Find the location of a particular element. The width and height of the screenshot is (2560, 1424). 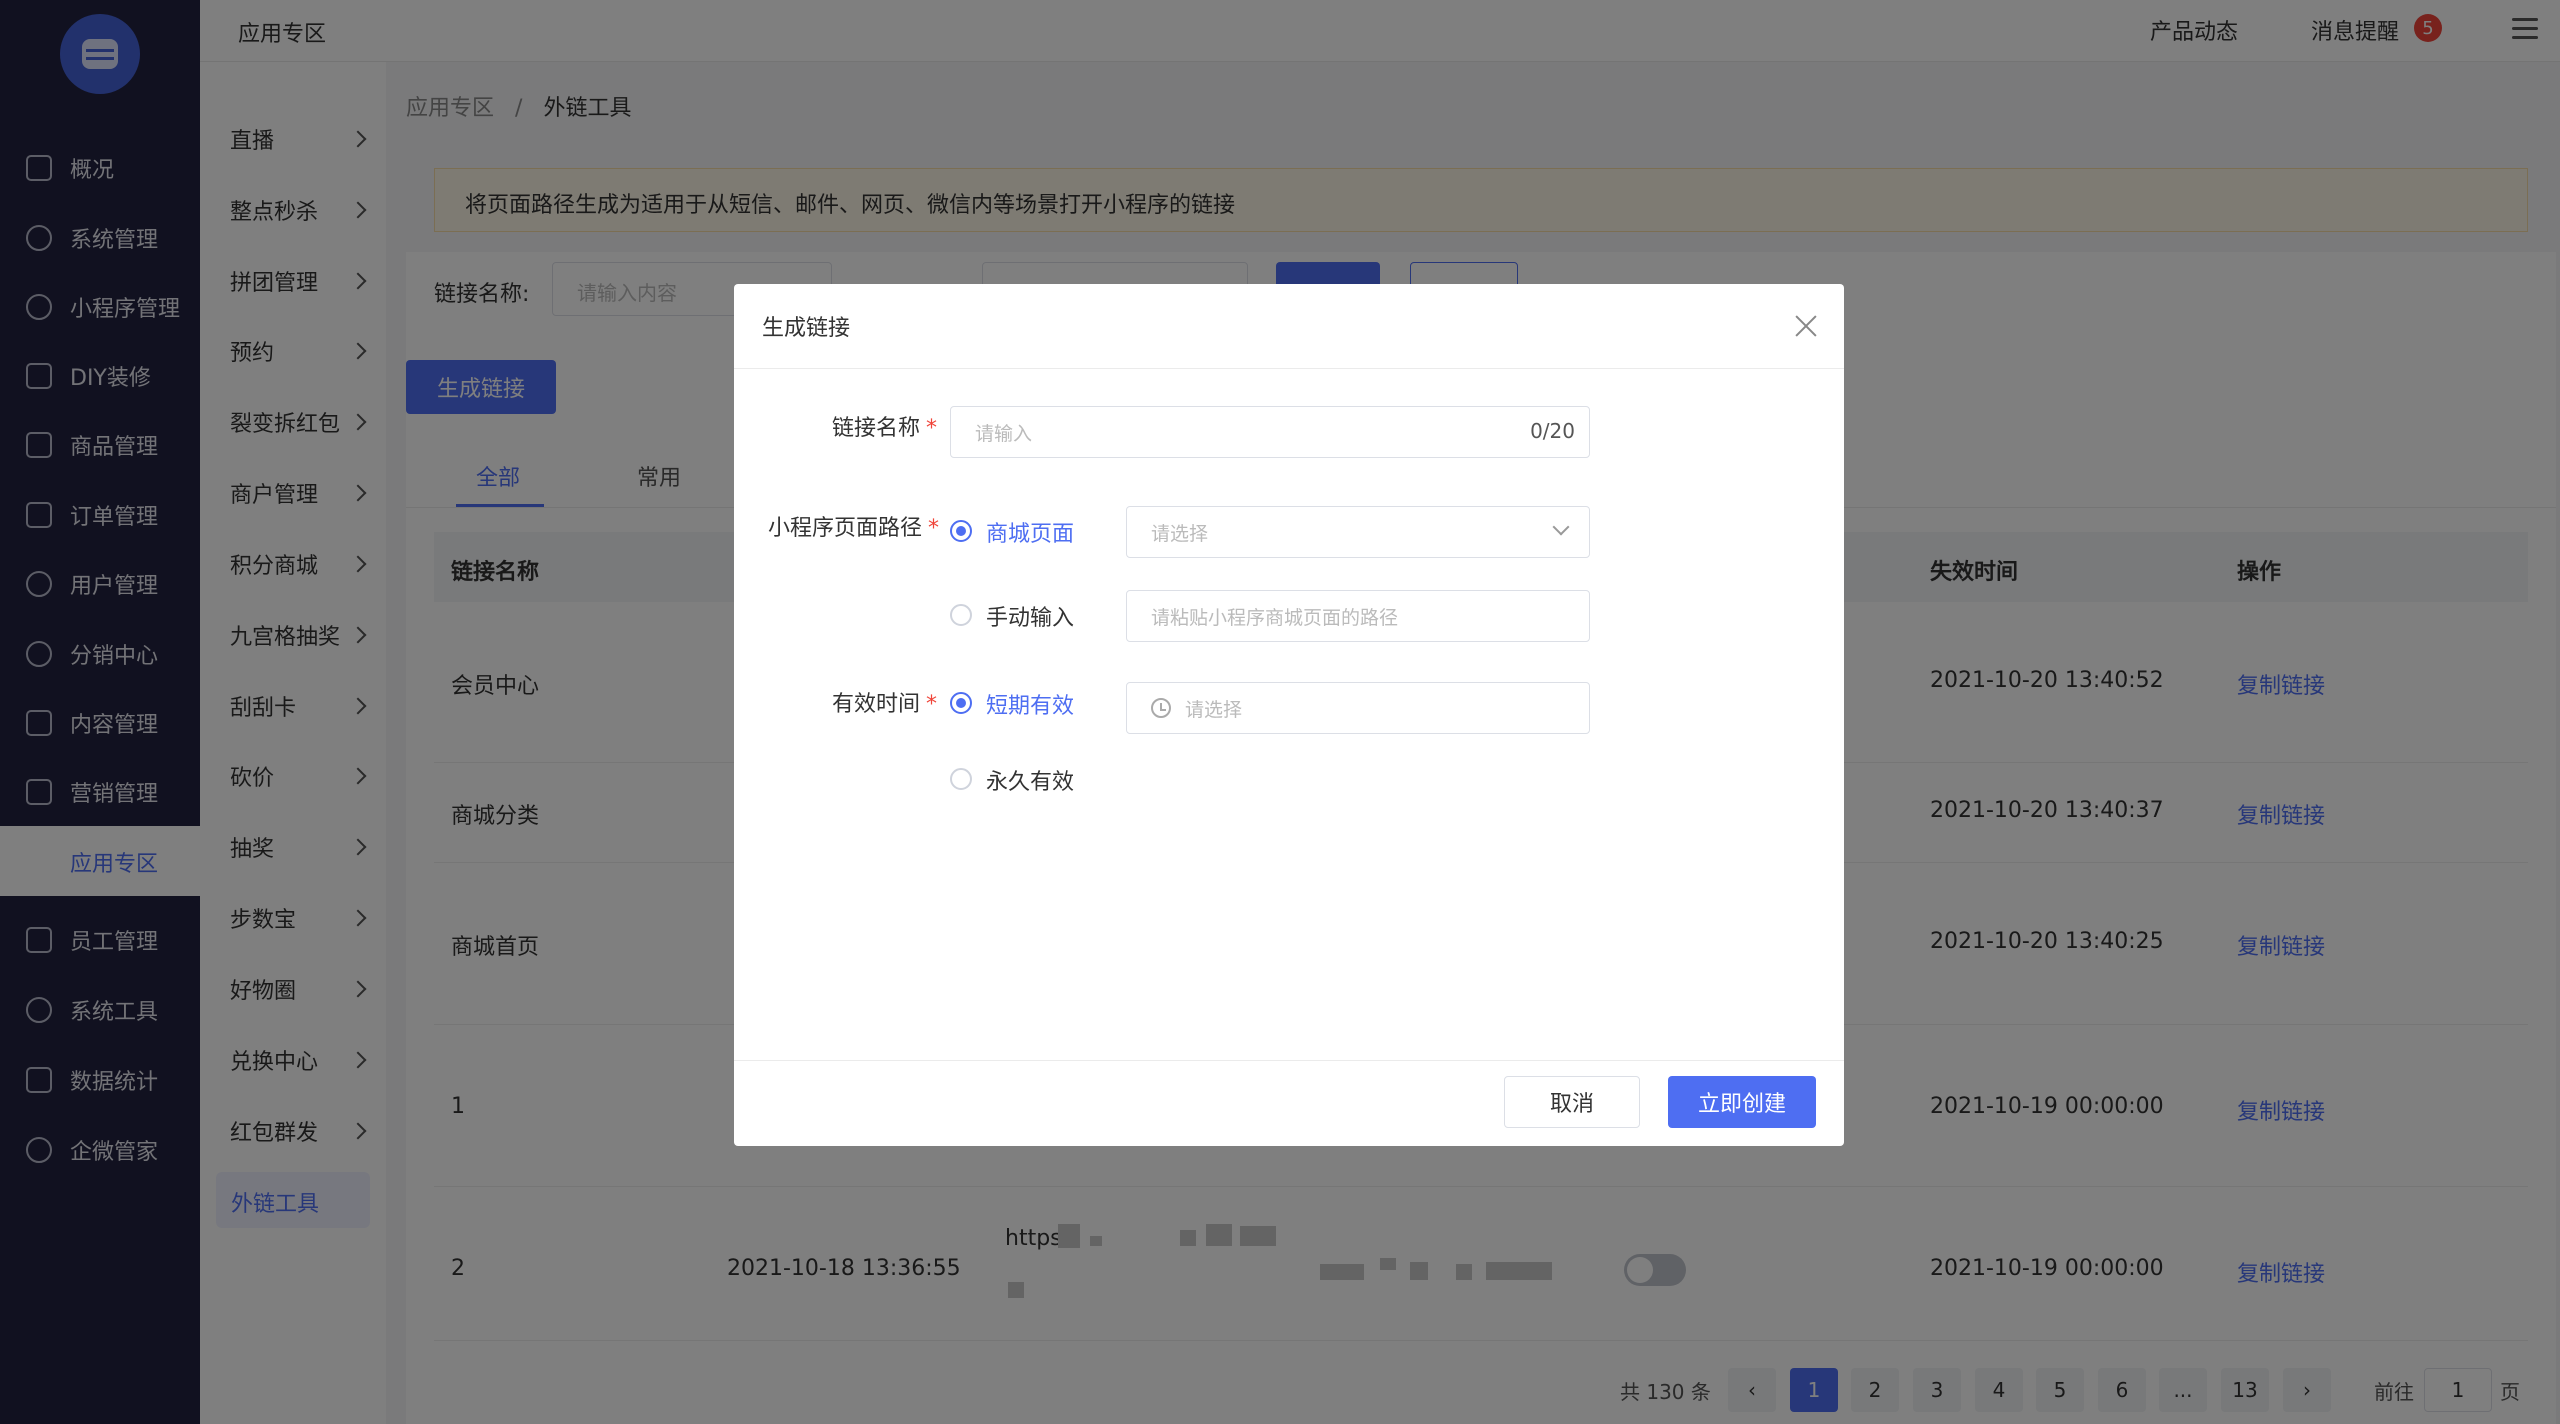

clock-icon is located at coordinates (1161, 708).